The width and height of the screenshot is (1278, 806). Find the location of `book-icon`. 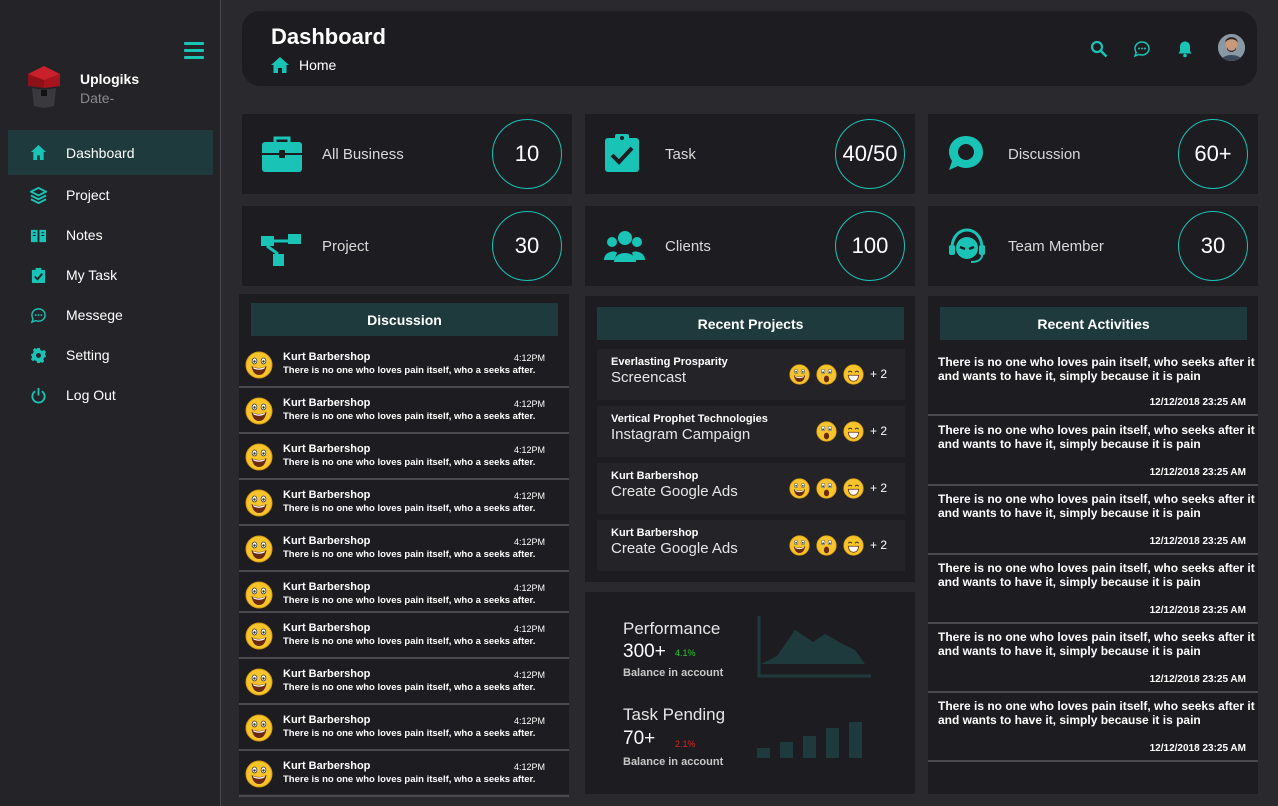

book-icon is located at coordinates (38, 235).